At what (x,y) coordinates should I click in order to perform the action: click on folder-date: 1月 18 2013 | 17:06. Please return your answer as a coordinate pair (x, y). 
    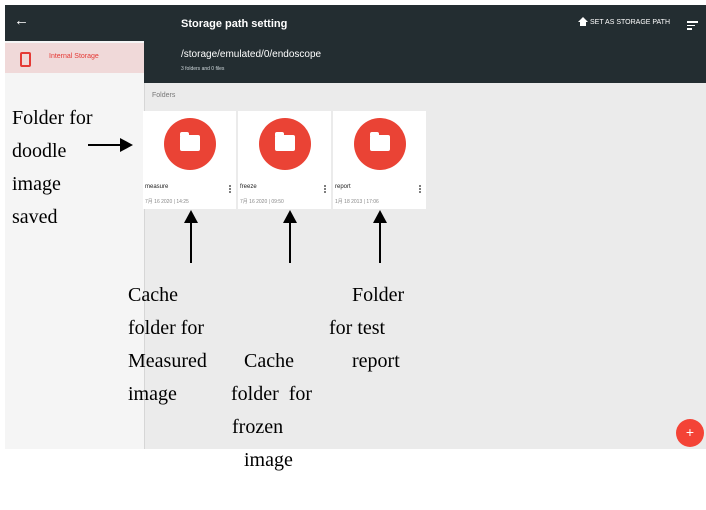
    Looking at the image, I should click on (357, 202).